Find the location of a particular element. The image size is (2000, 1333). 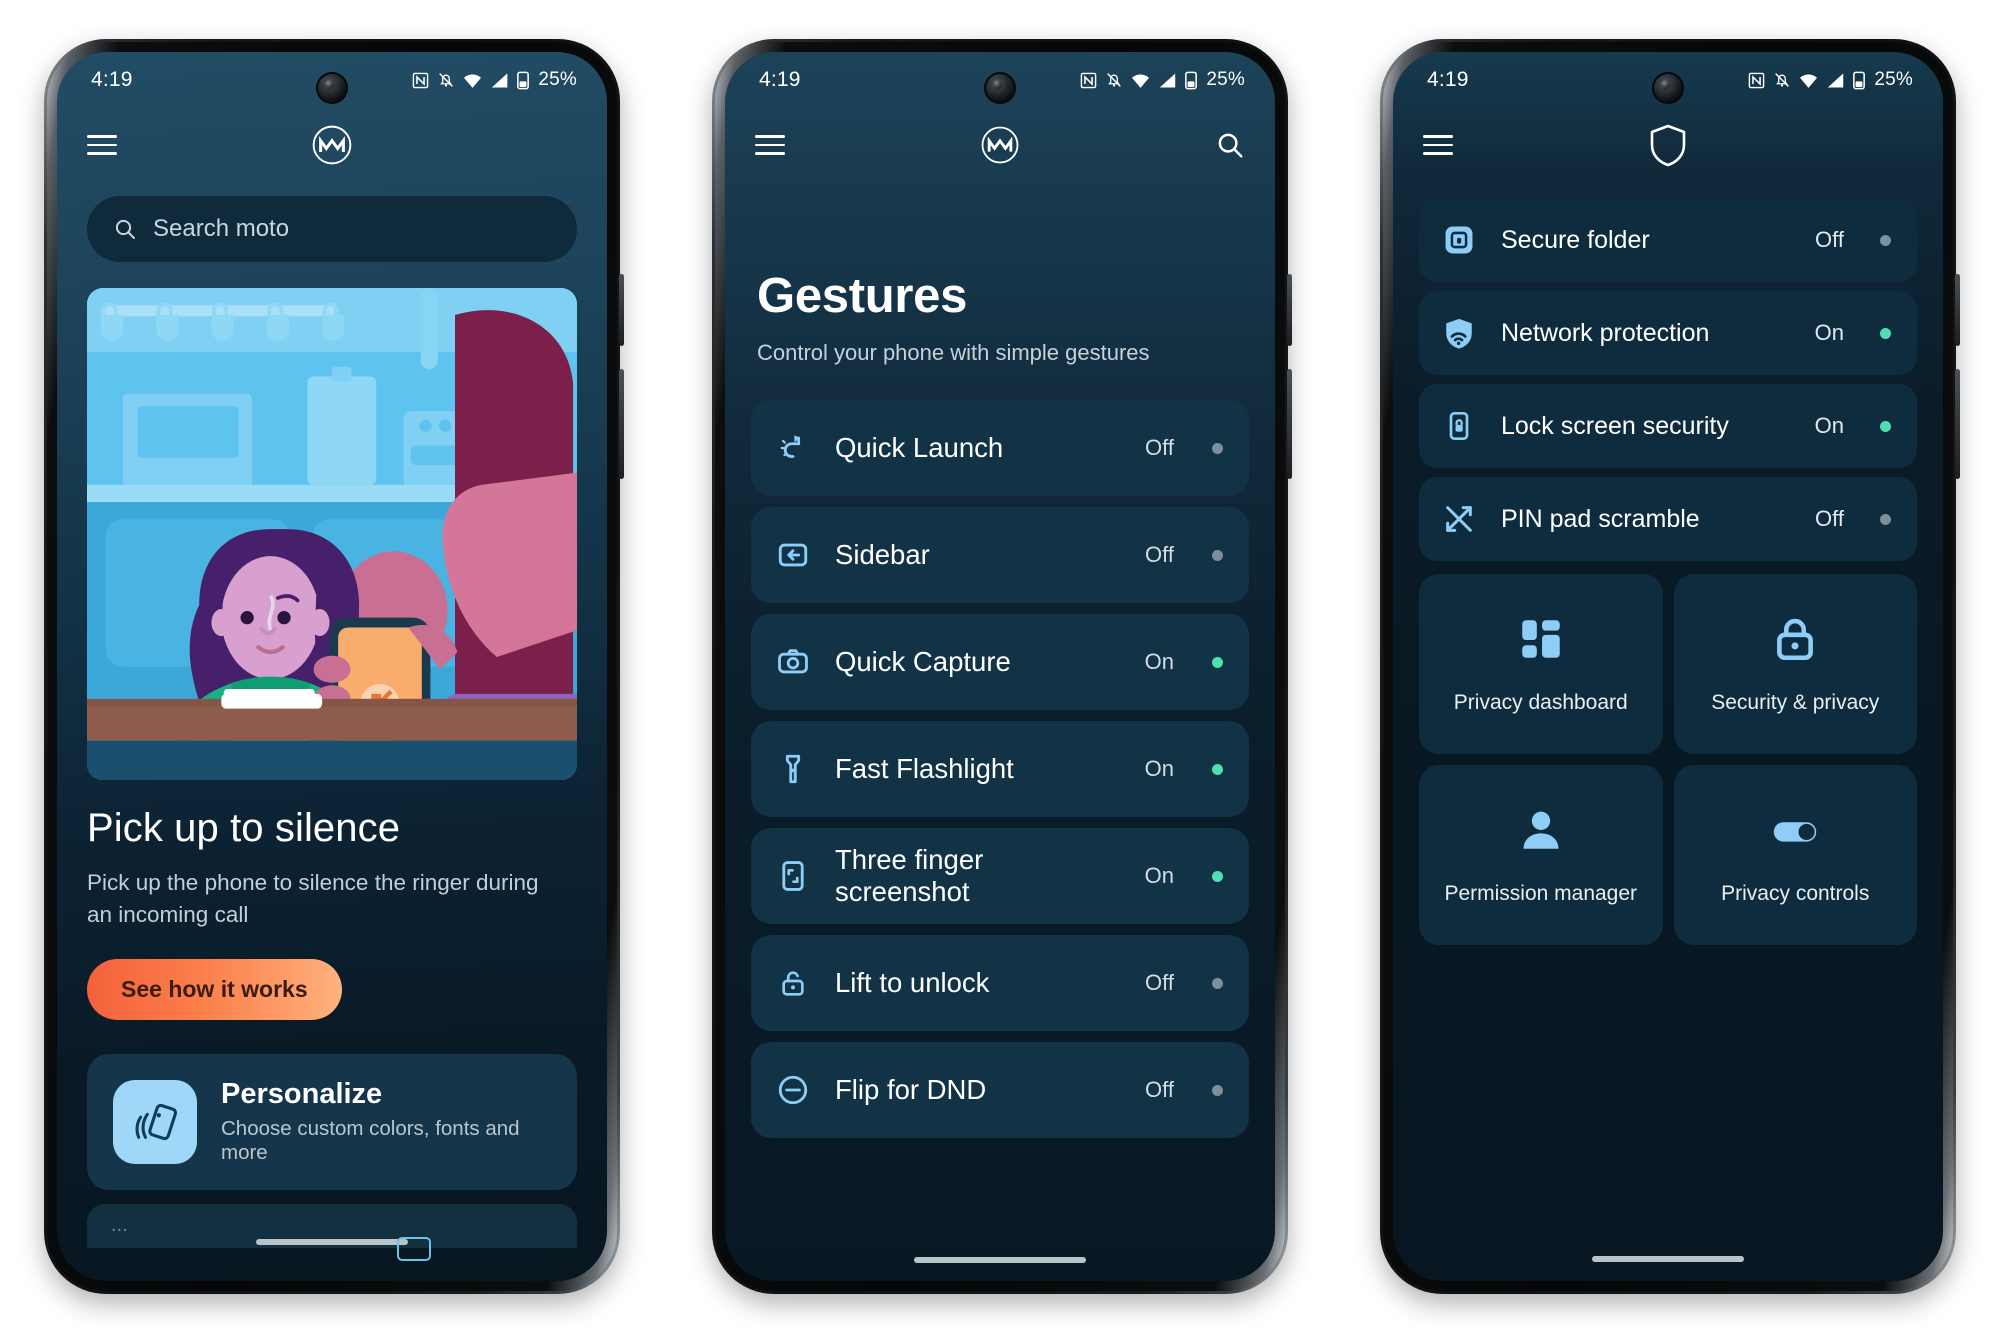

tile-privacy-controls: Privacy controls is located at coordinates (1795, 855).